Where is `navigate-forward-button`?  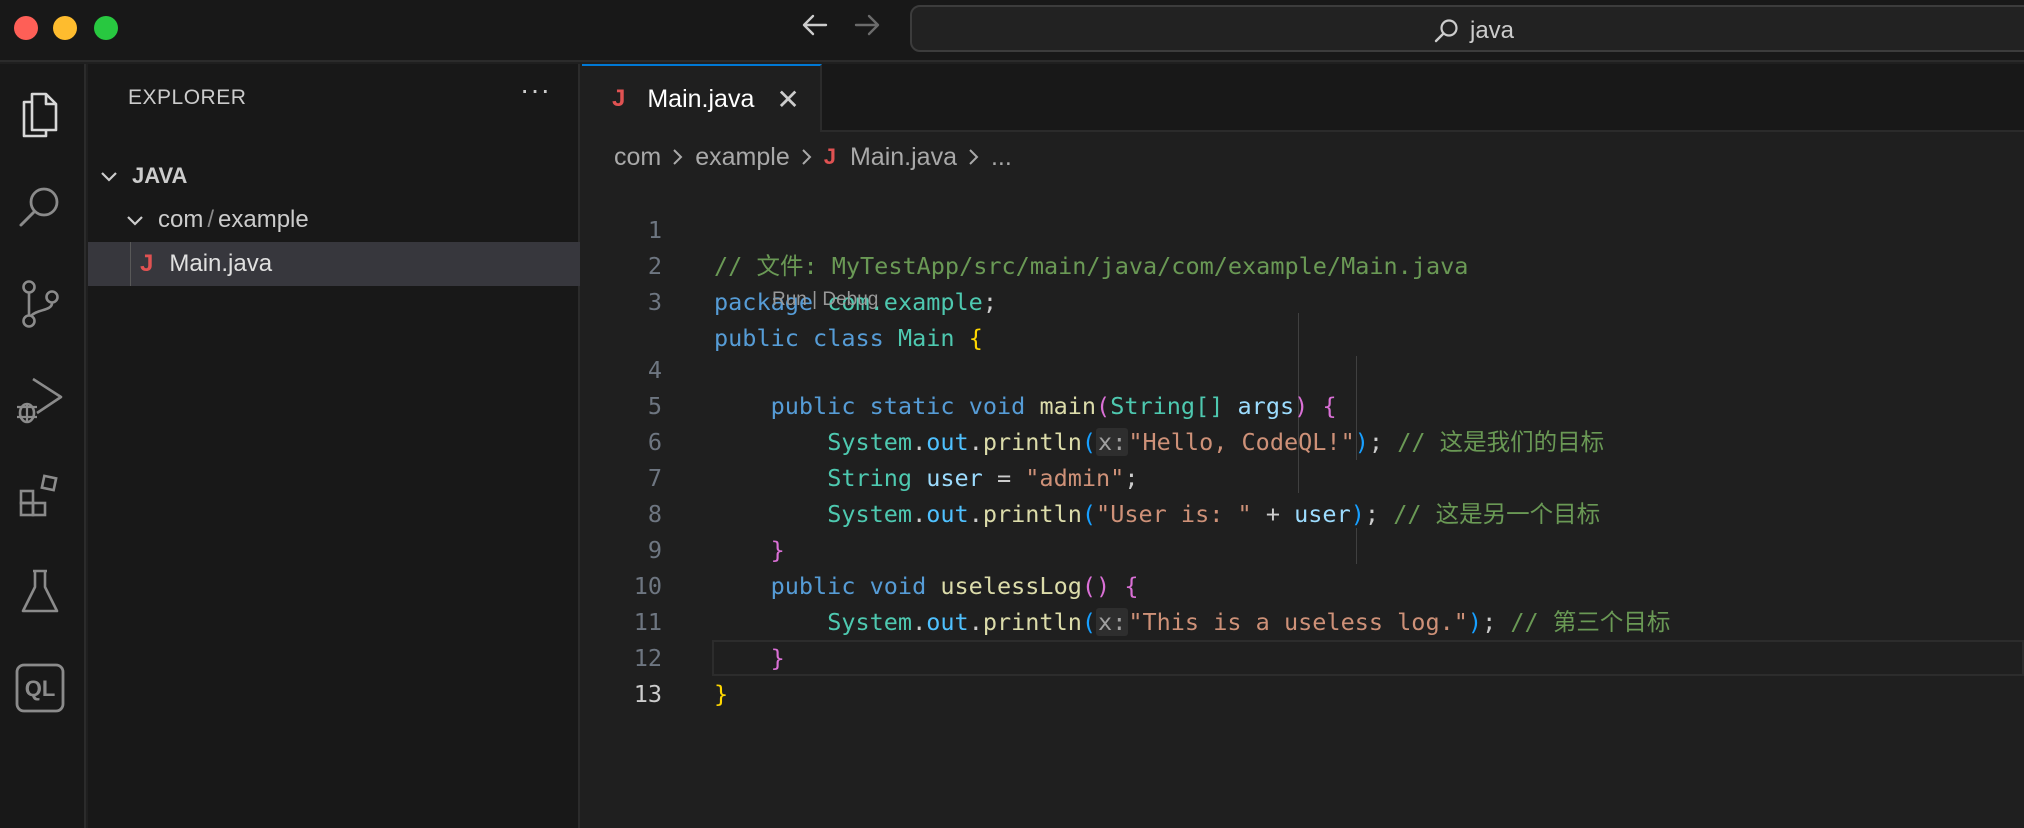 navigate-forward-button is located at coordinates (867, 28).